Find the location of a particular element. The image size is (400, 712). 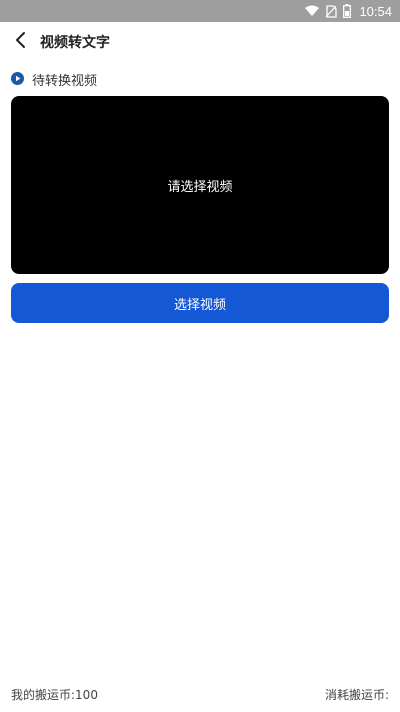

cost-coins-label: 消耗搬运币: is located at coordinates (356, 694).